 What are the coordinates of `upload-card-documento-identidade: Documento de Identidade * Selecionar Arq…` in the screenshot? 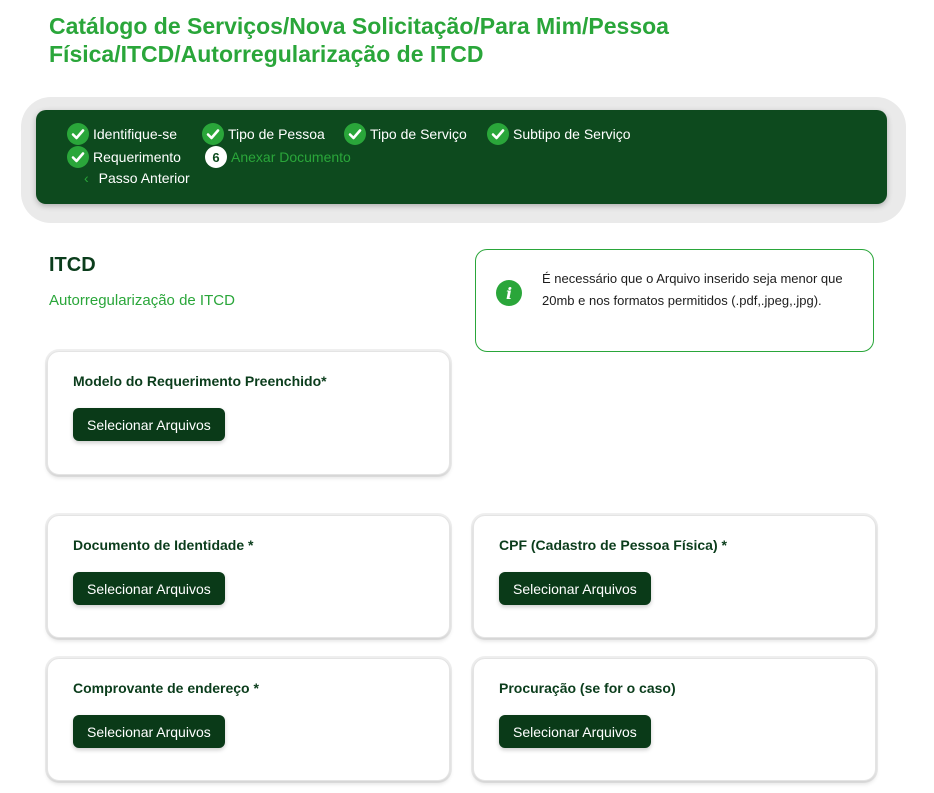 It's located at (248, 576).